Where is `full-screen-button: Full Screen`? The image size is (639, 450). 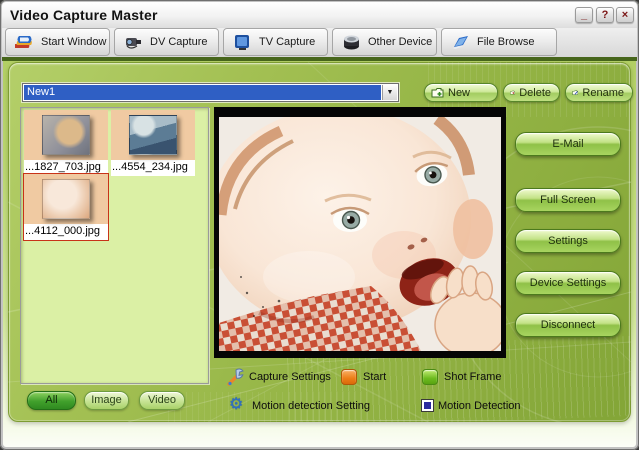 full-screen-button: Full Screen is located at coordinates (568, 200).